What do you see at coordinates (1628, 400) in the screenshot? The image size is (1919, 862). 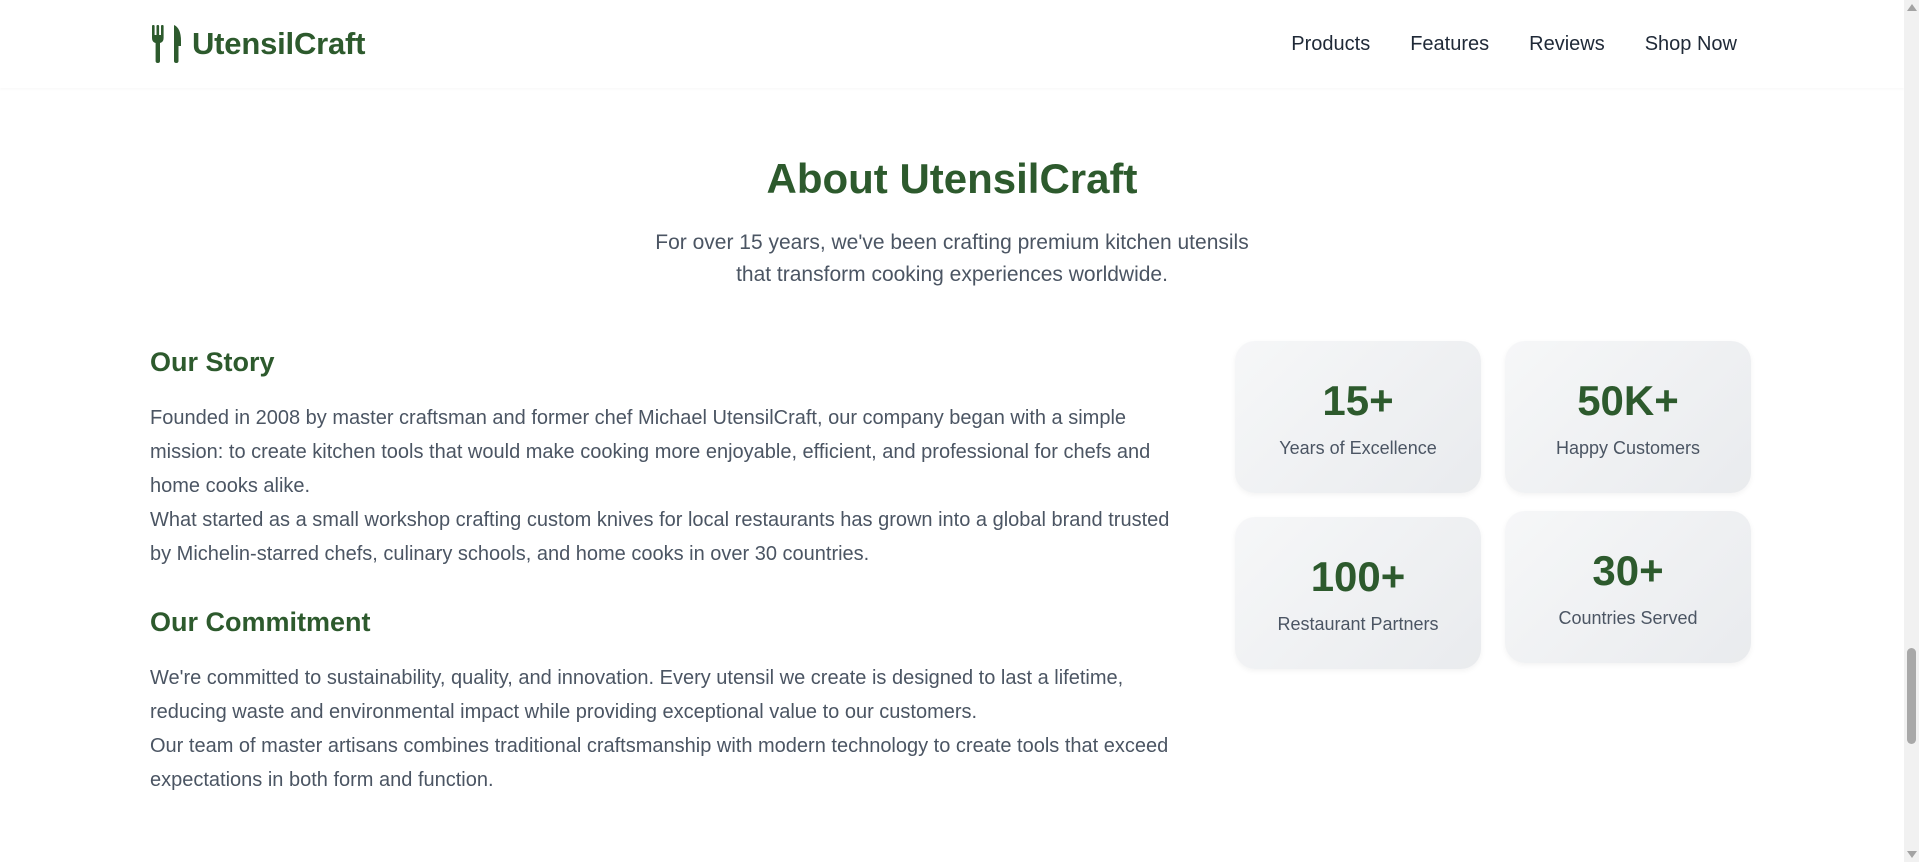 I see `stat-value: 50K+` at bounding box center [1628, 400].